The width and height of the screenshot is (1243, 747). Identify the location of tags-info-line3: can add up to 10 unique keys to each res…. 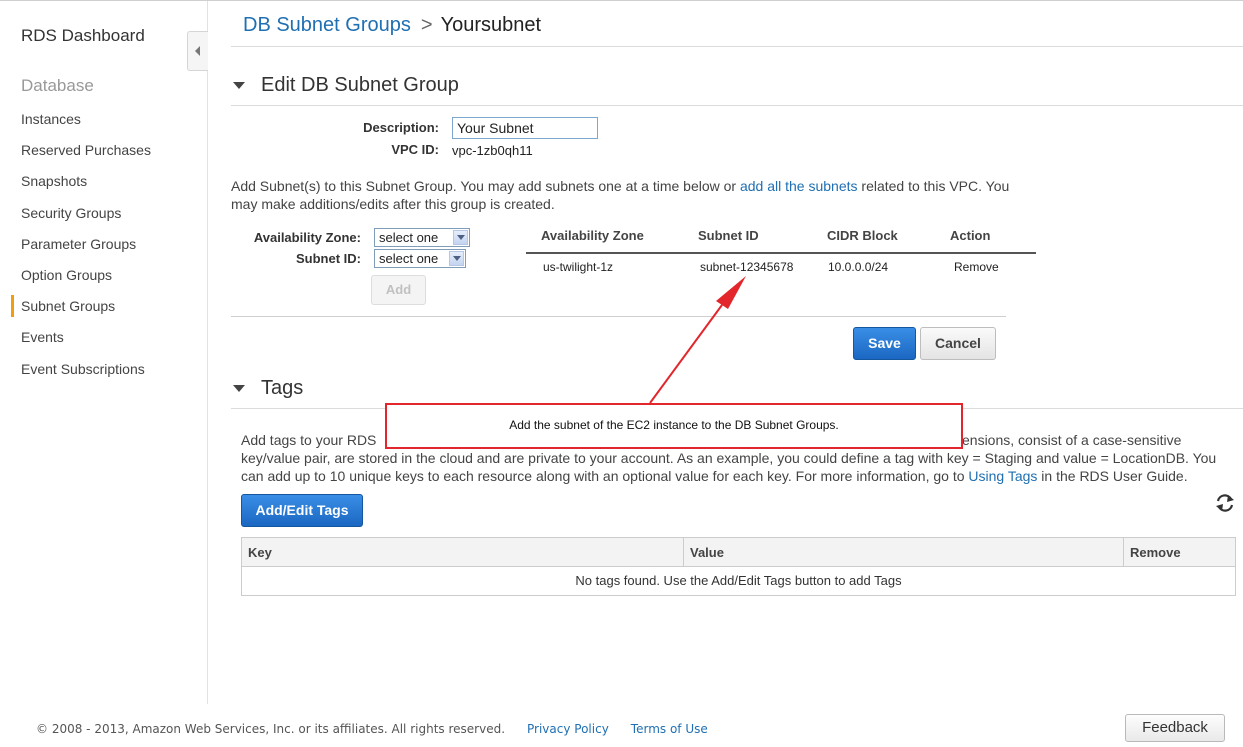
(742, 476).